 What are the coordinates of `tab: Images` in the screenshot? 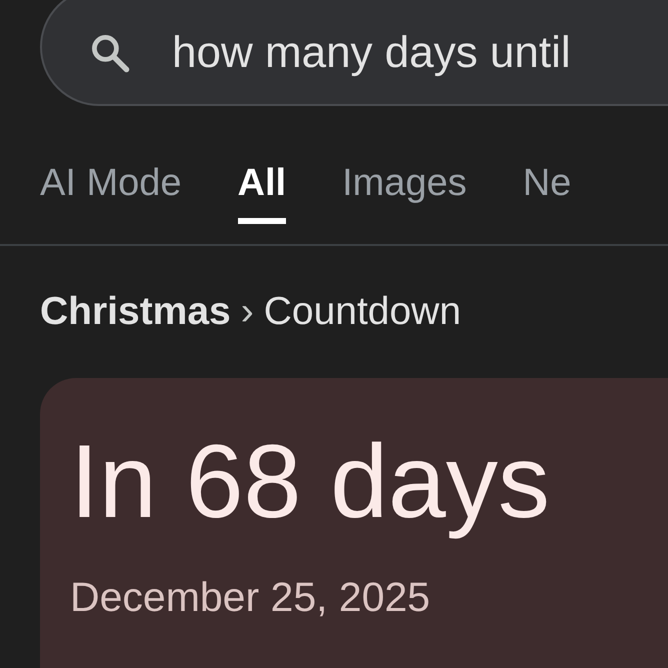 It's located at (404, 187).